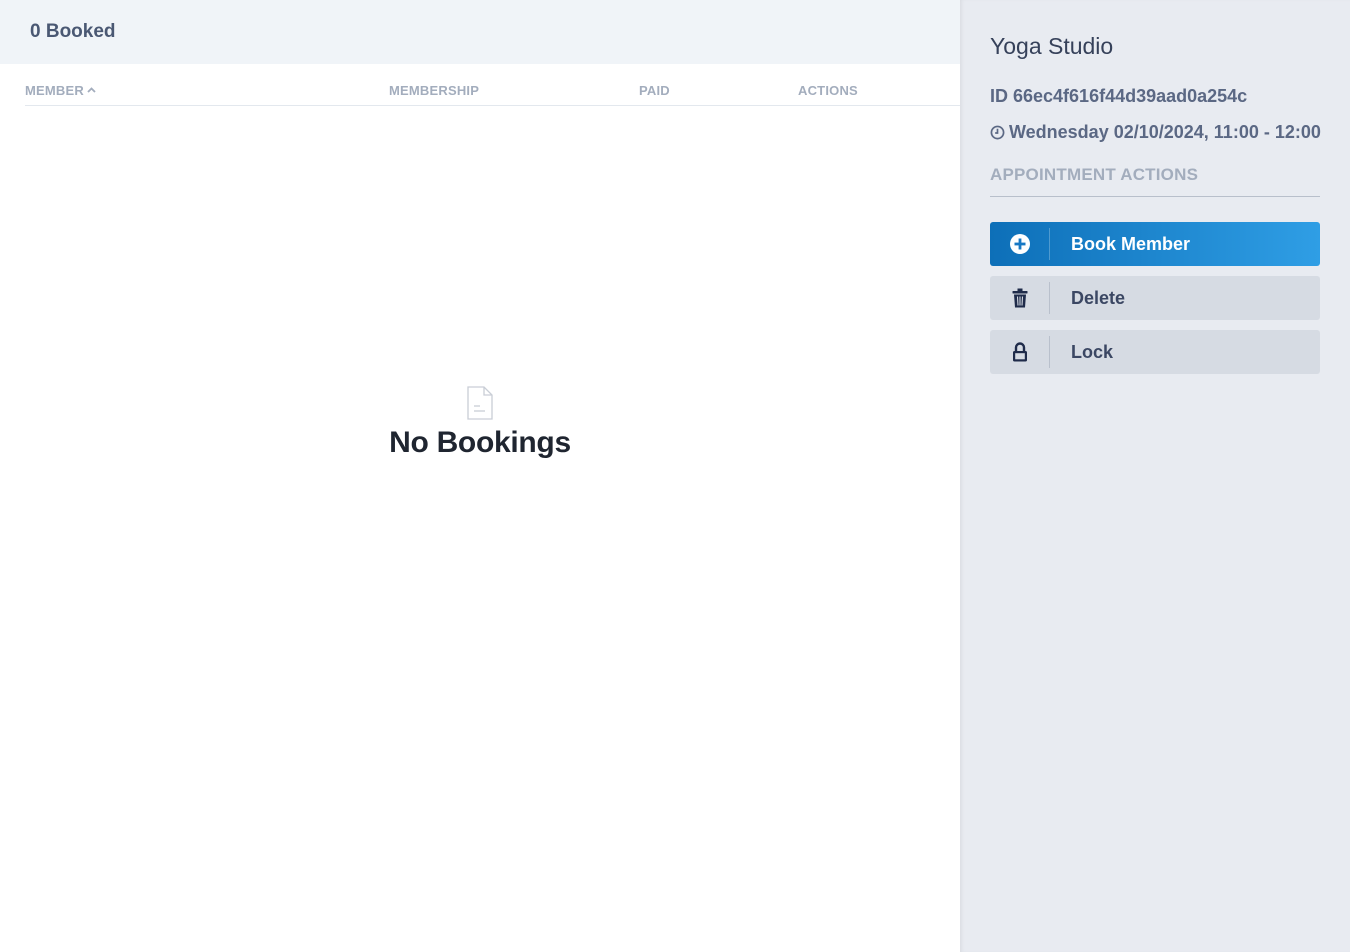  What do you see at coordinates (54, 90) in the screenshot?
I see `column-header-member-label: MEMBER` at bounding box center [54, 90].